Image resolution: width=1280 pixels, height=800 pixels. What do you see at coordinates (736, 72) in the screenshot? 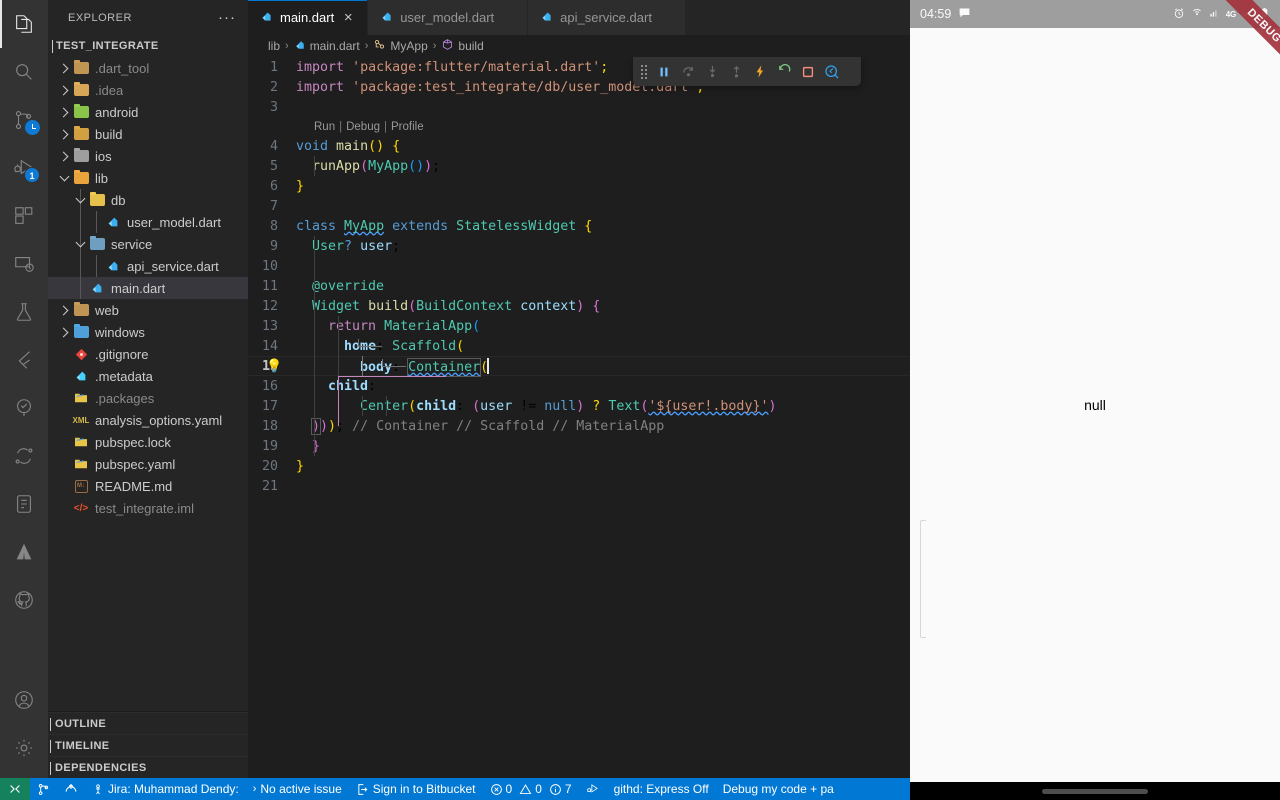
I see `step-out-button` at bounding box center [736, 72].